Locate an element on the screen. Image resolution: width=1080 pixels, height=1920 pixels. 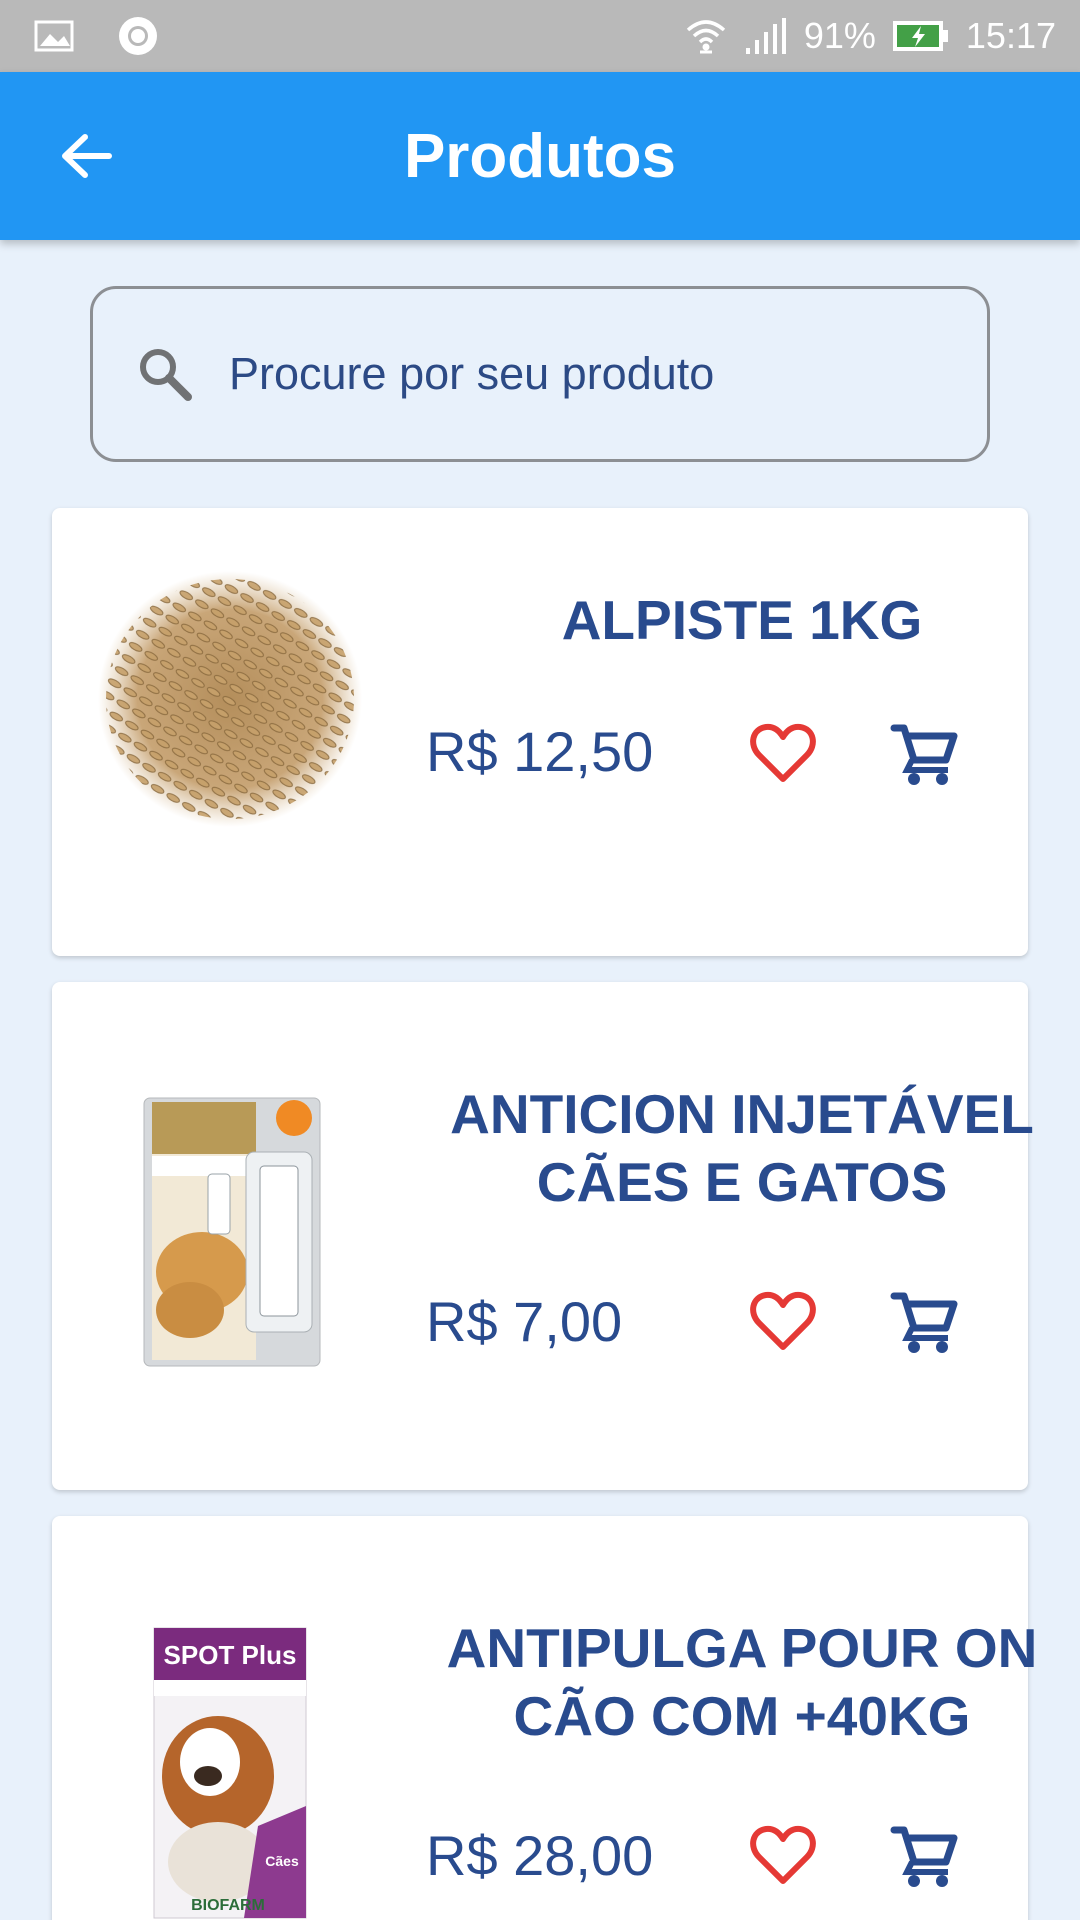
image-icon is located at coordinates (54, 36).